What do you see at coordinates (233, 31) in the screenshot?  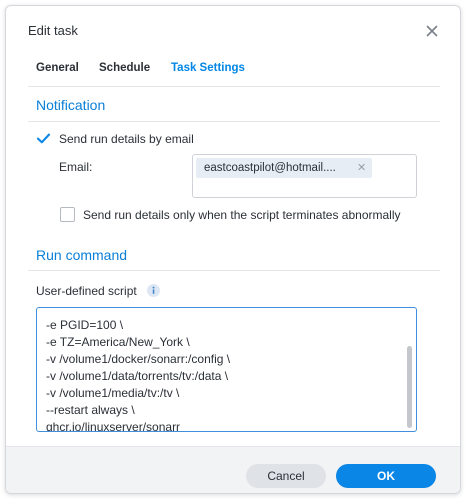 I see `dialog-titlebar: Edit task` at bounding box center [233, 31].